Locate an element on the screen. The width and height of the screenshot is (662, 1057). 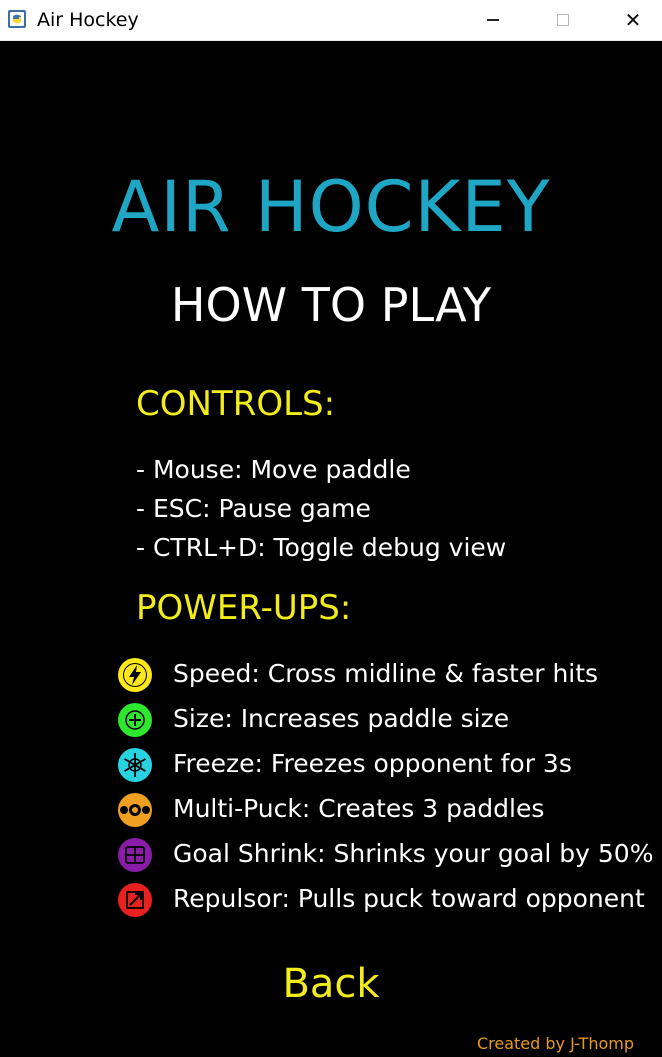
snowflake-icon is located at coordinates (135, 765).